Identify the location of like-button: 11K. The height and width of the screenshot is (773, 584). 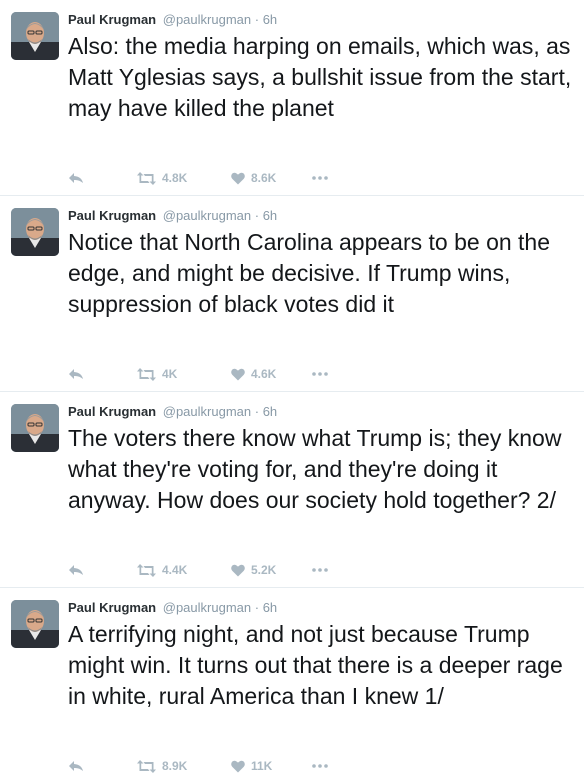
(251, 764).